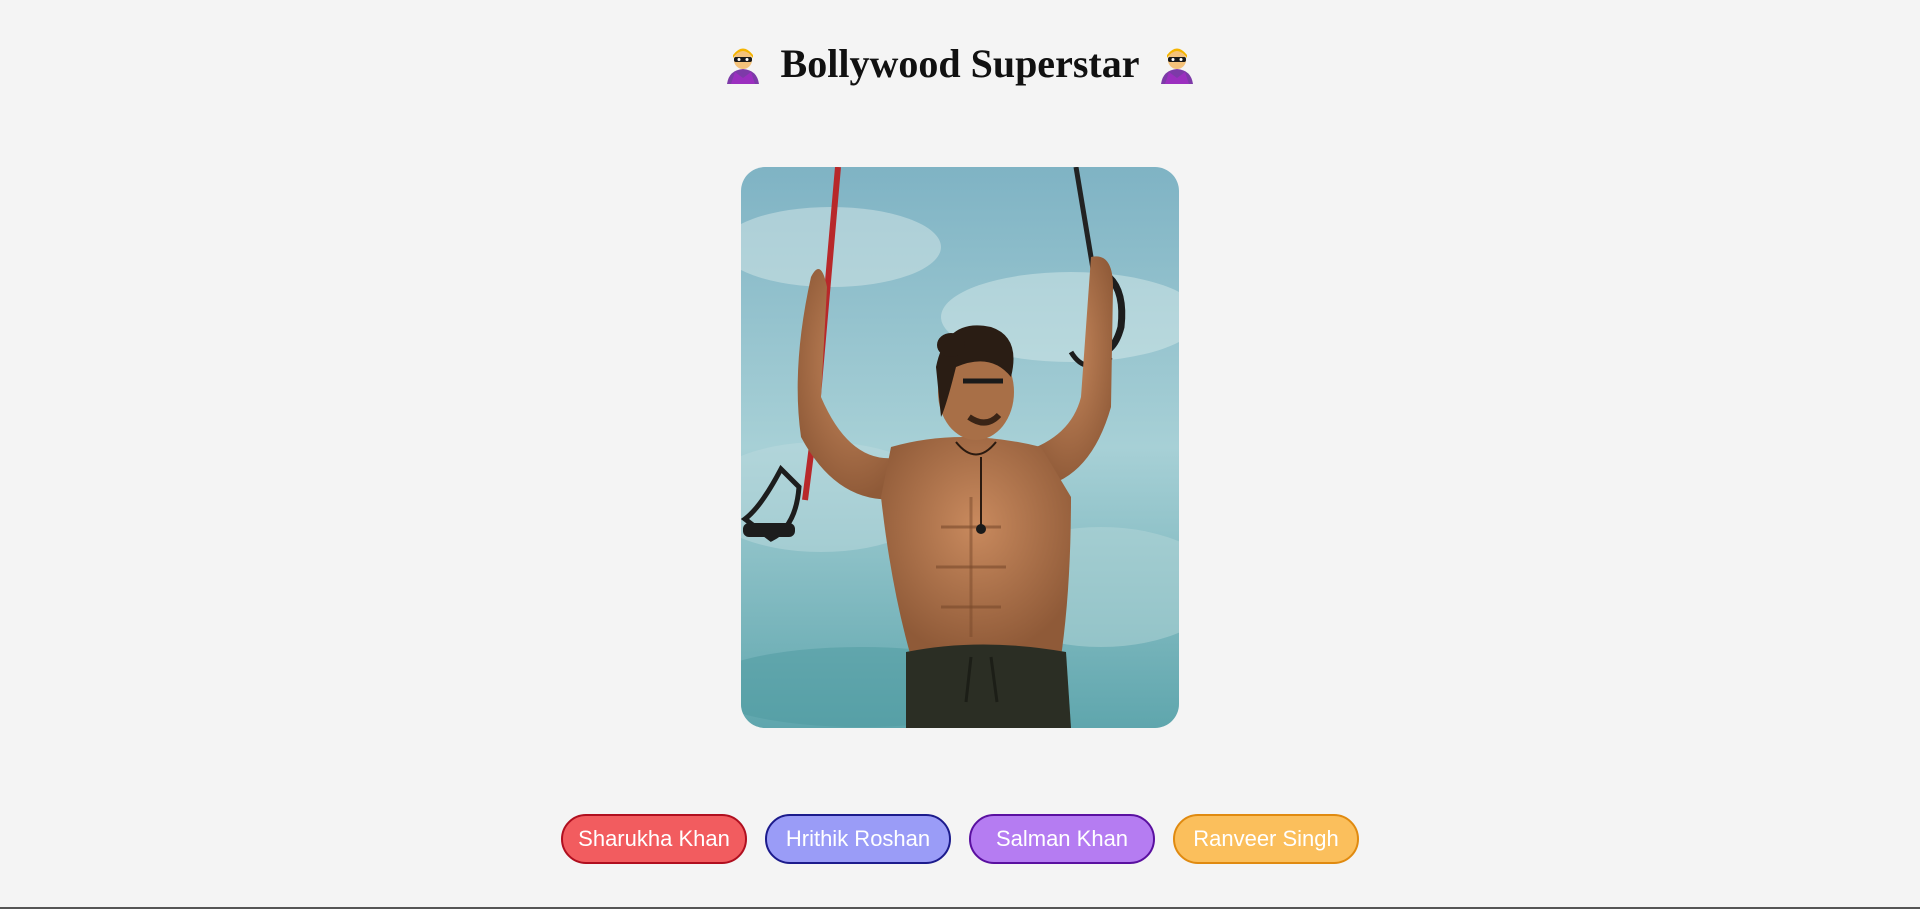 This screenshot has width=1920, height=909. What do you see at coordinates (858, 839) in the screenshot?
I see `hrithik-roshan-button: Hrithik Roshan` at bounding box center [858, 839].